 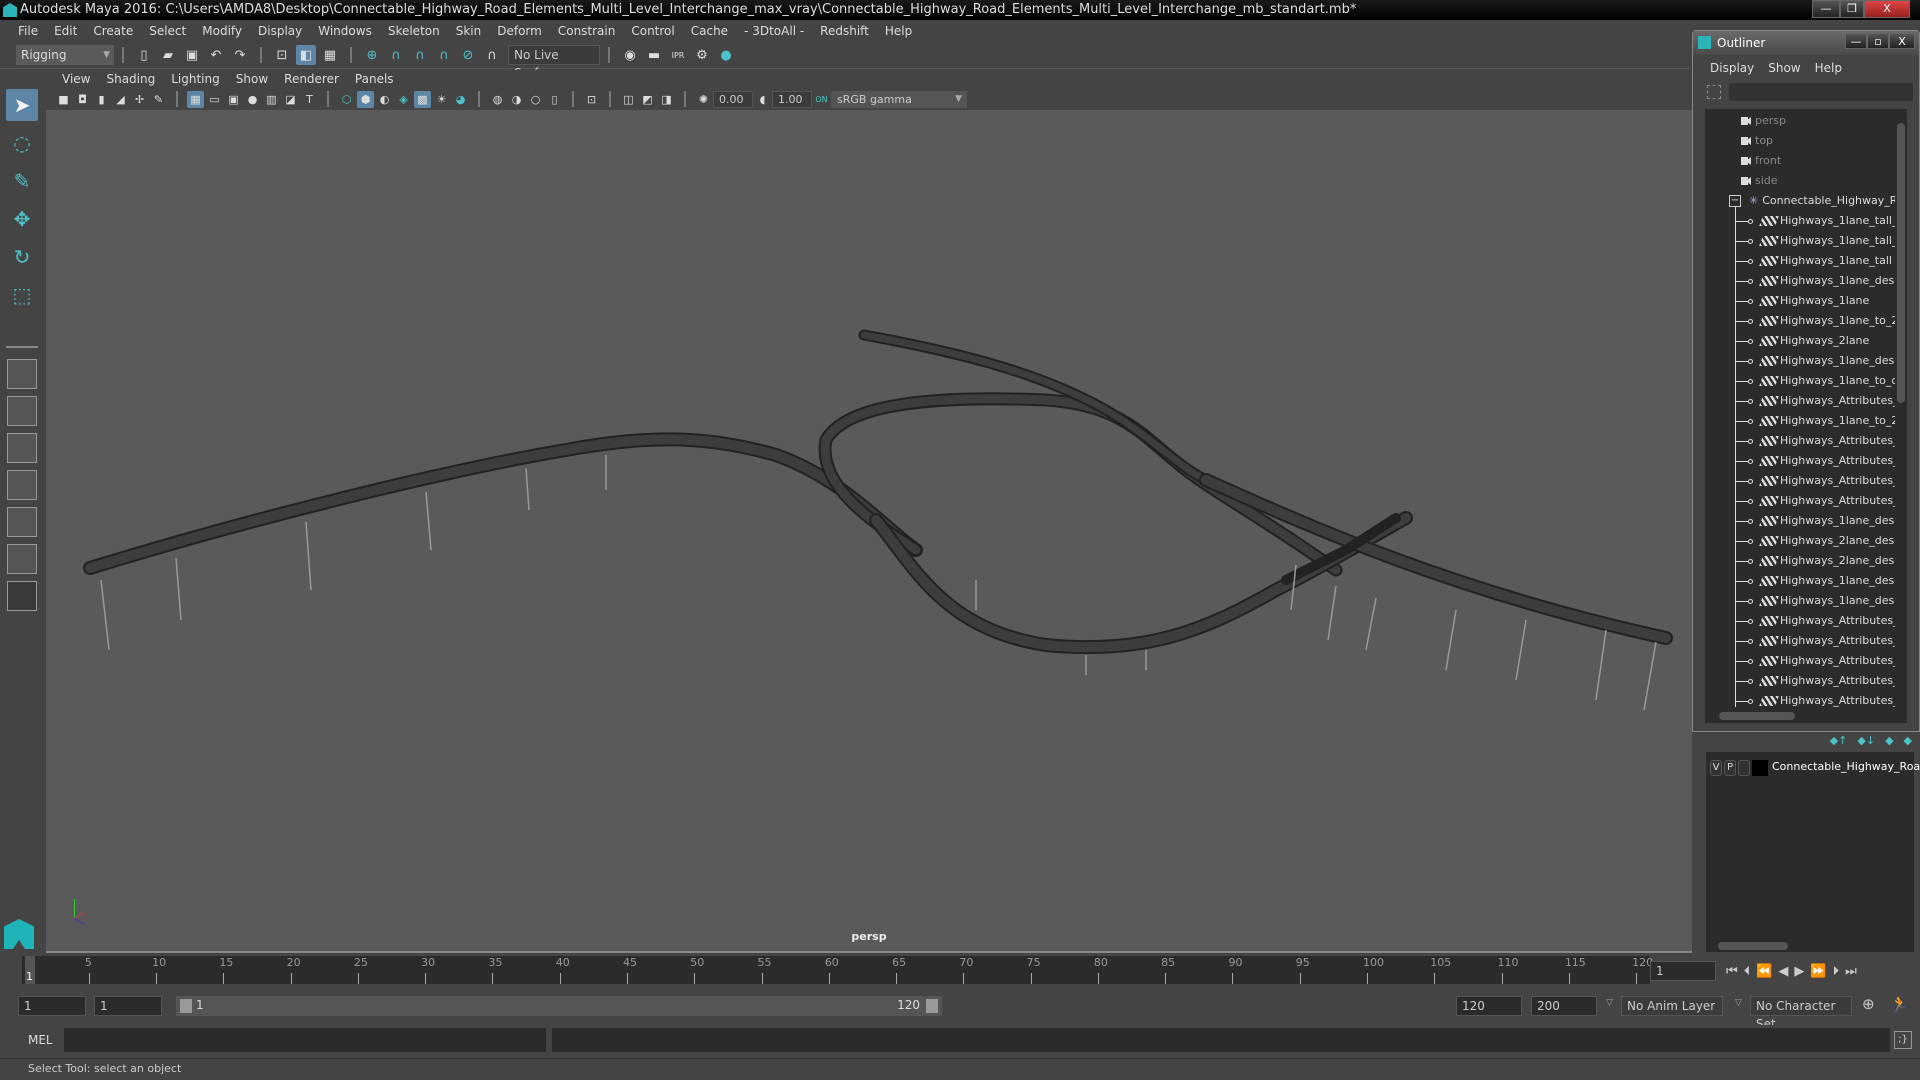 I want to click on layer-row: V P Connectable_Highway_Road, so click(x=1813, y=768).